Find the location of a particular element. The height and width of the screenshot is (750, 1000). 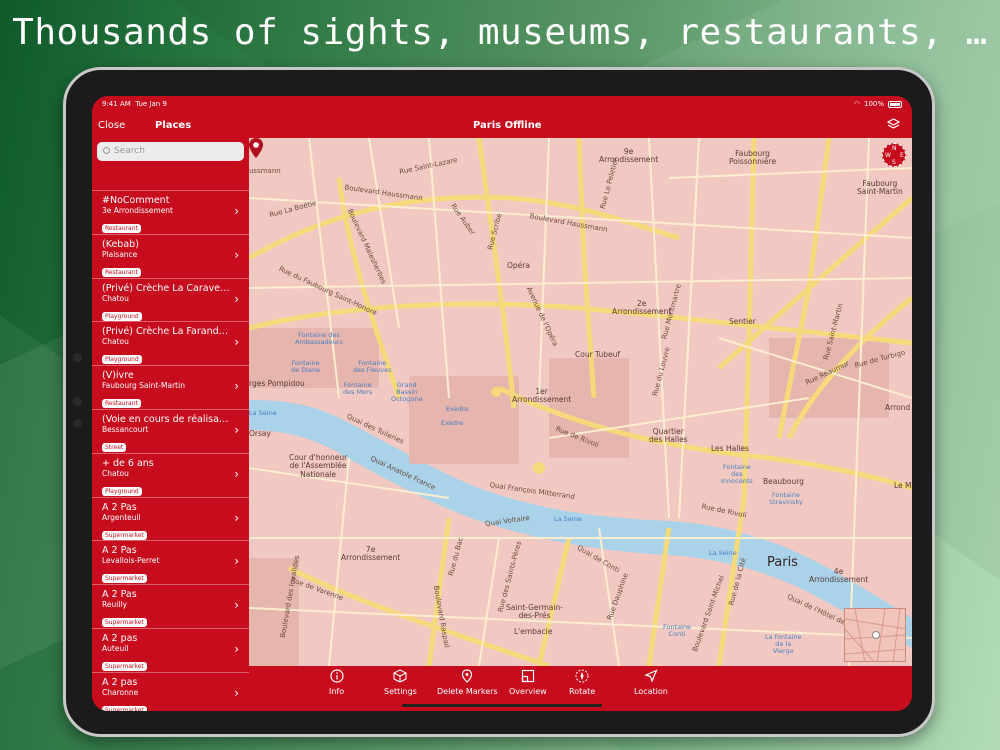

list-item: #NoComment 3e Arrondissement Restaurant › is located at coordinates (170, 212).